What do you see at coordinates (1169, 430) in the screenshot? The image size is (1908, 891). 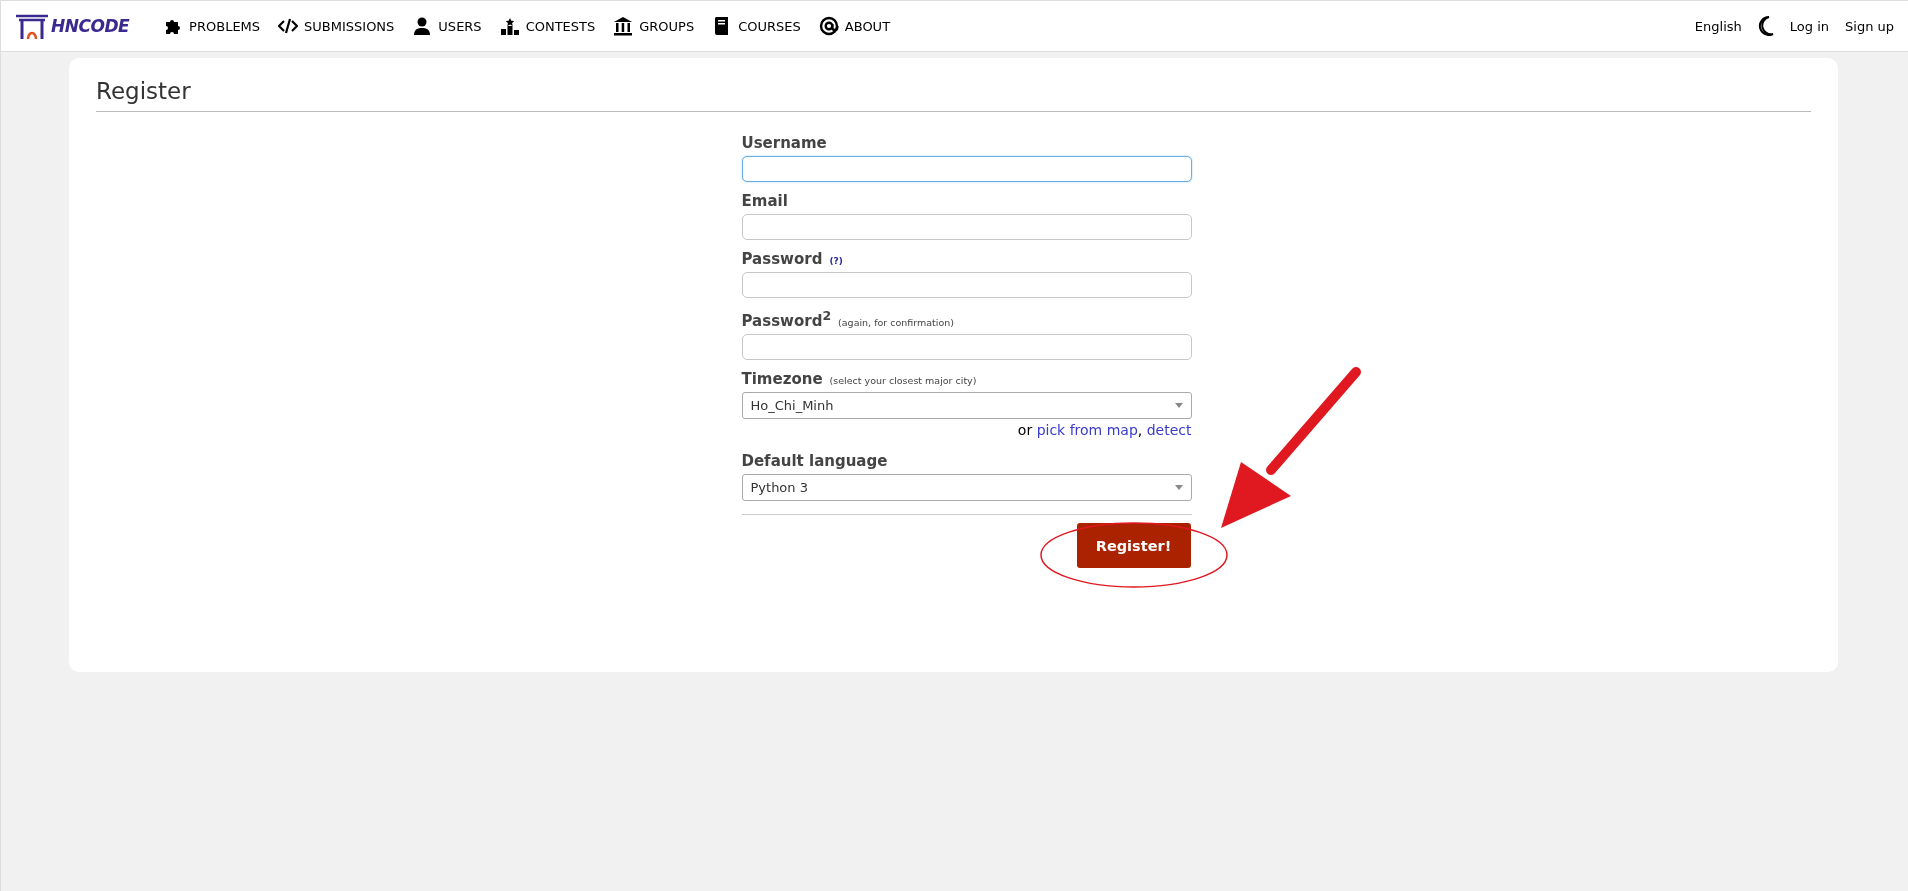 I see `link: detect` at bounding box center [1169, 430].